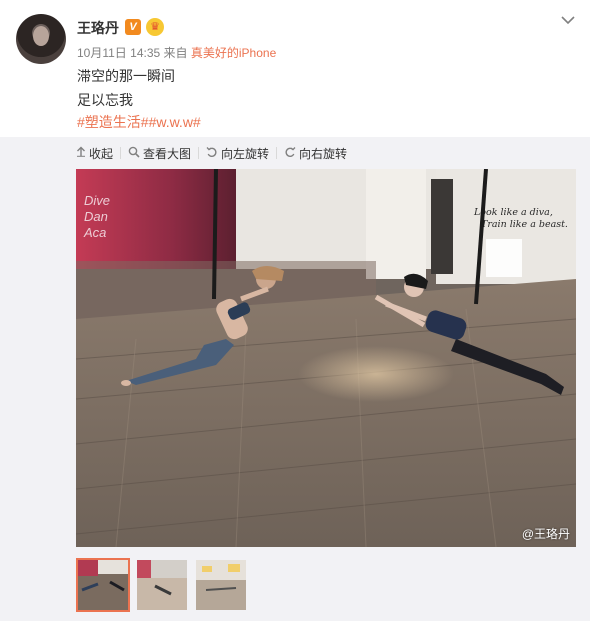  I want to click on rotate-left-button: 向左旋转, so click(237, 153).